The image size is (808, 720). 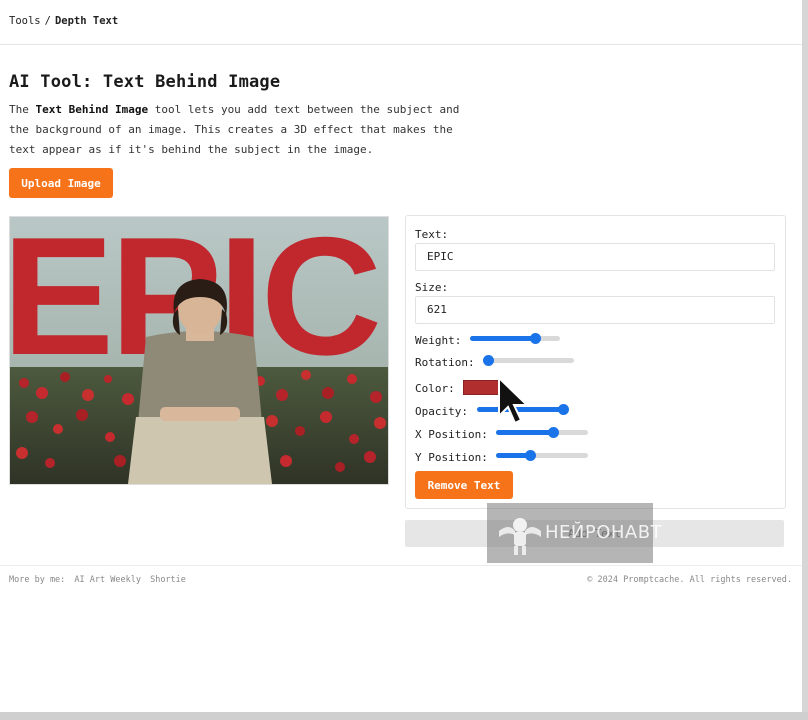 I want to click on remove-text-button: Remove Text, so click(x=464, y=485).